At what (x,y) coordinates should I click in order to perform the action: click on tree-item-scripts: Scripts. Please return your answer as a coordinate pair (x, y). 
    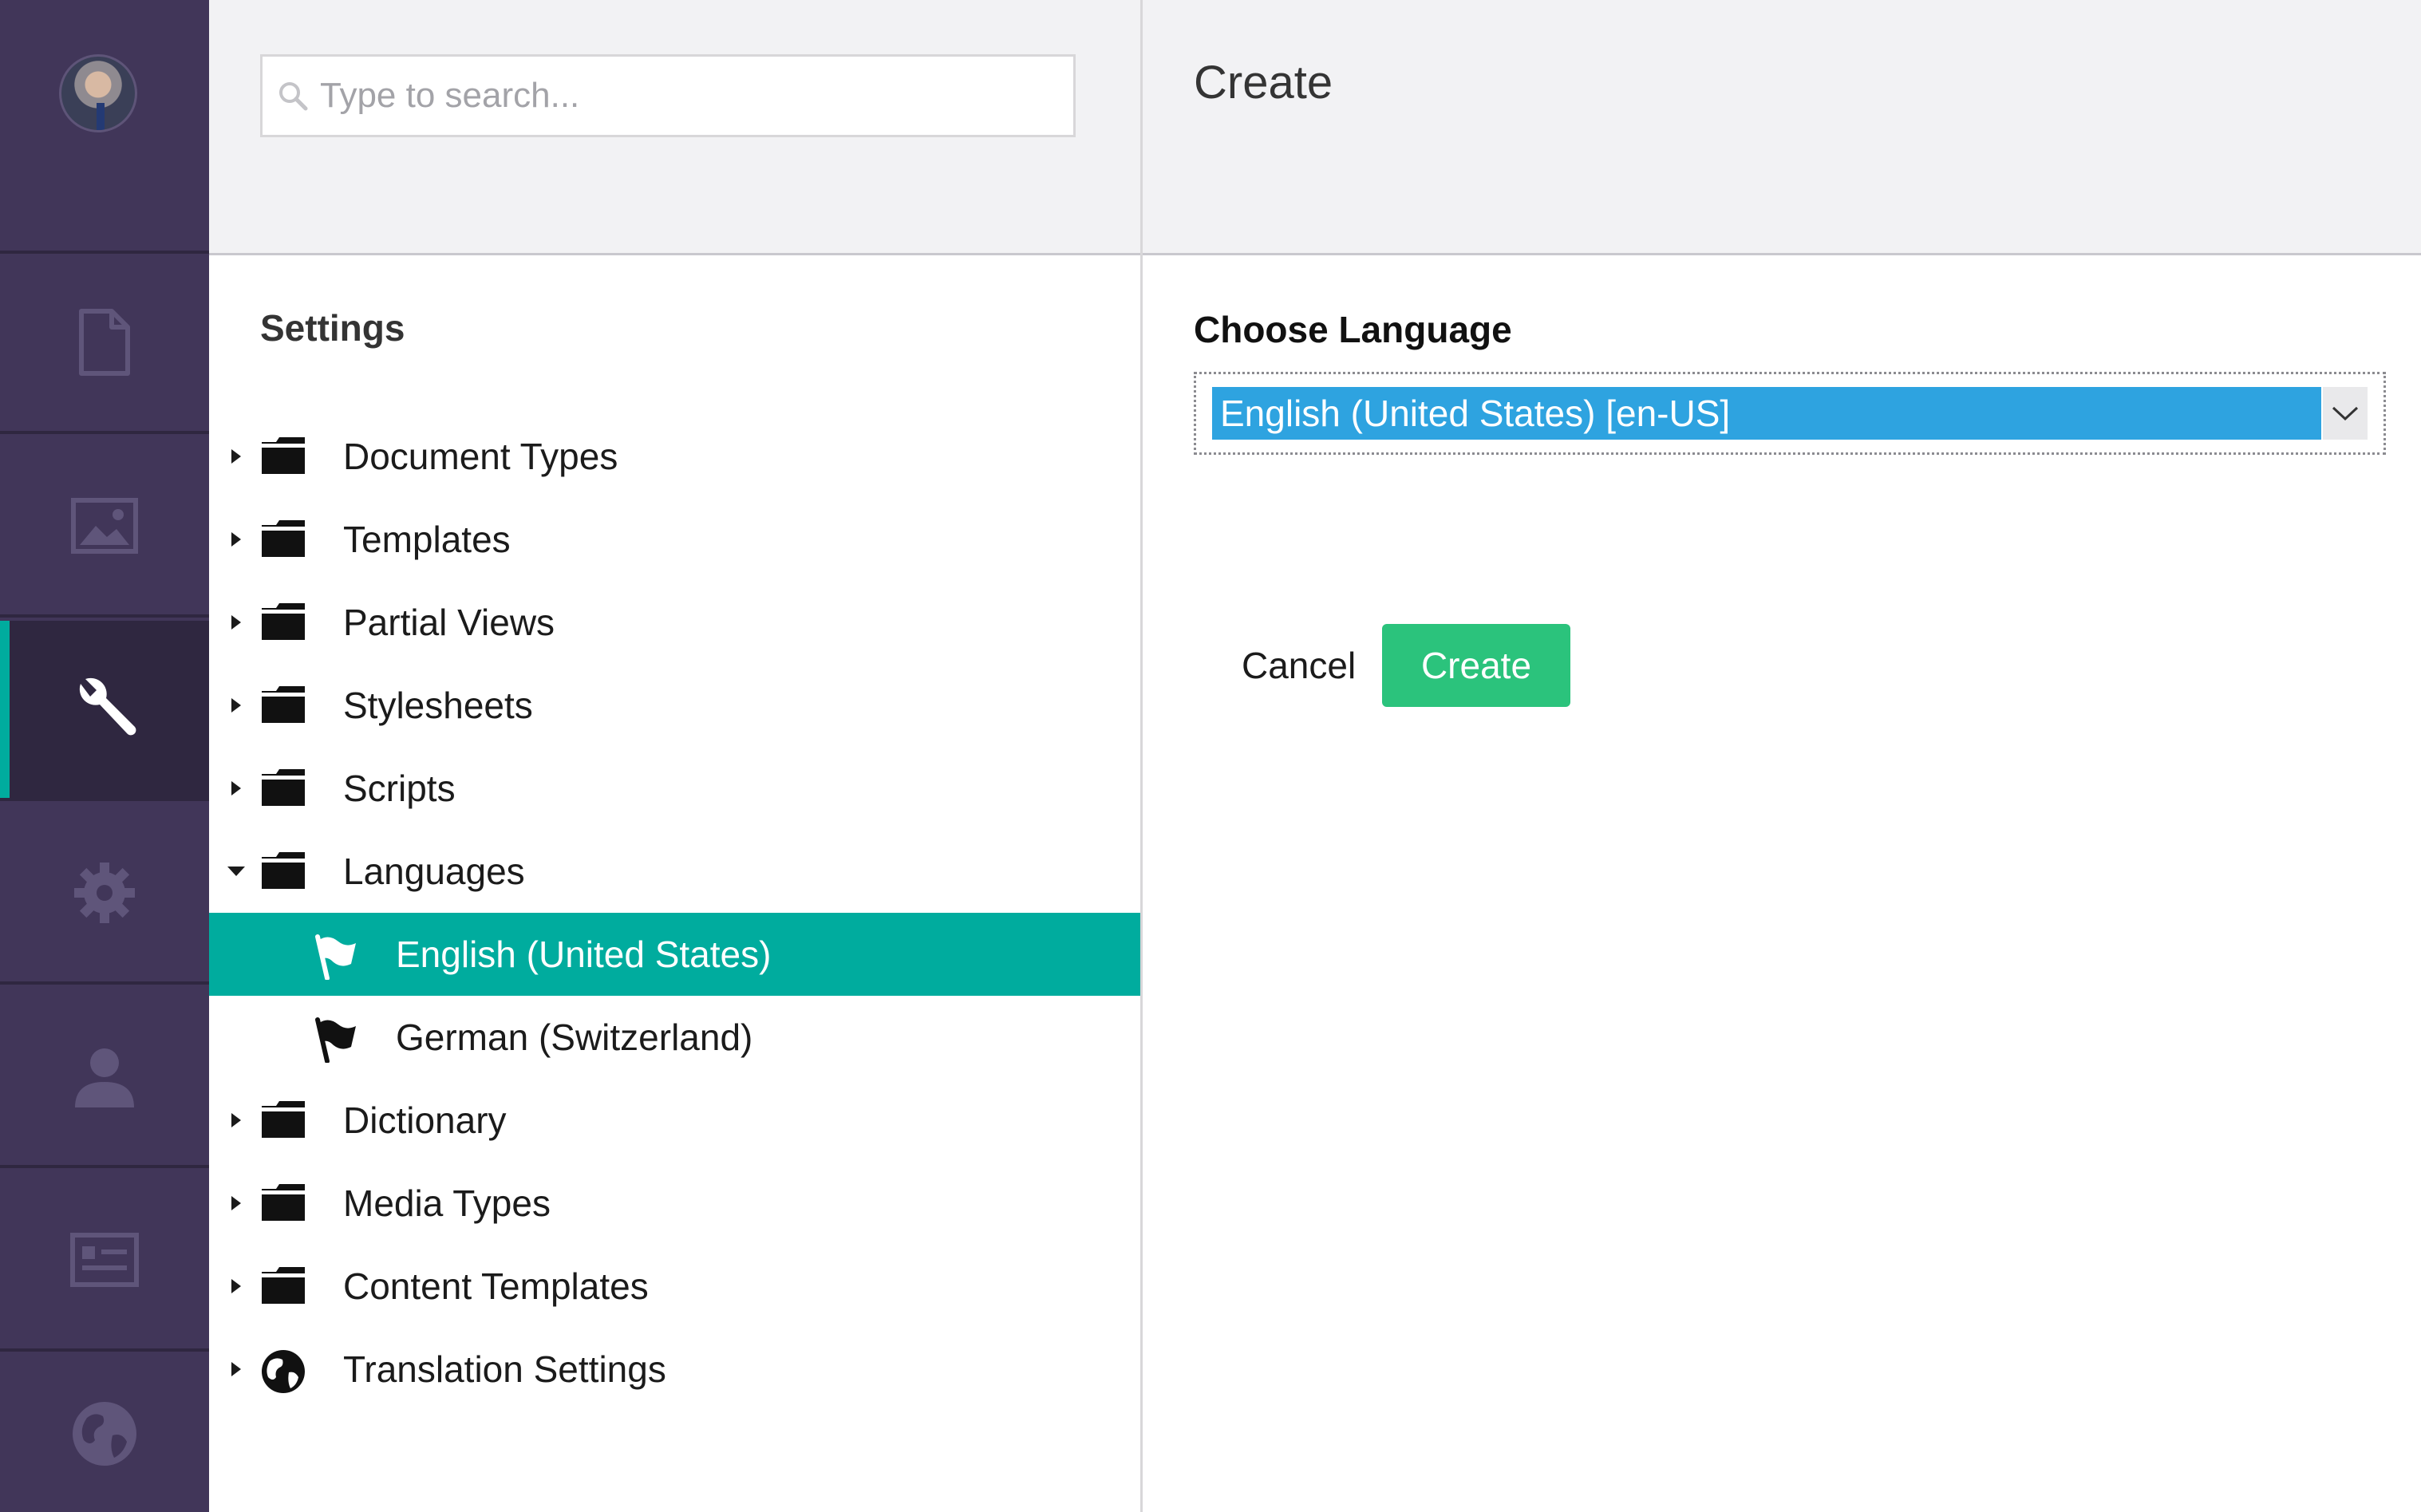
    Looking at the image, I should click on (674, 788).